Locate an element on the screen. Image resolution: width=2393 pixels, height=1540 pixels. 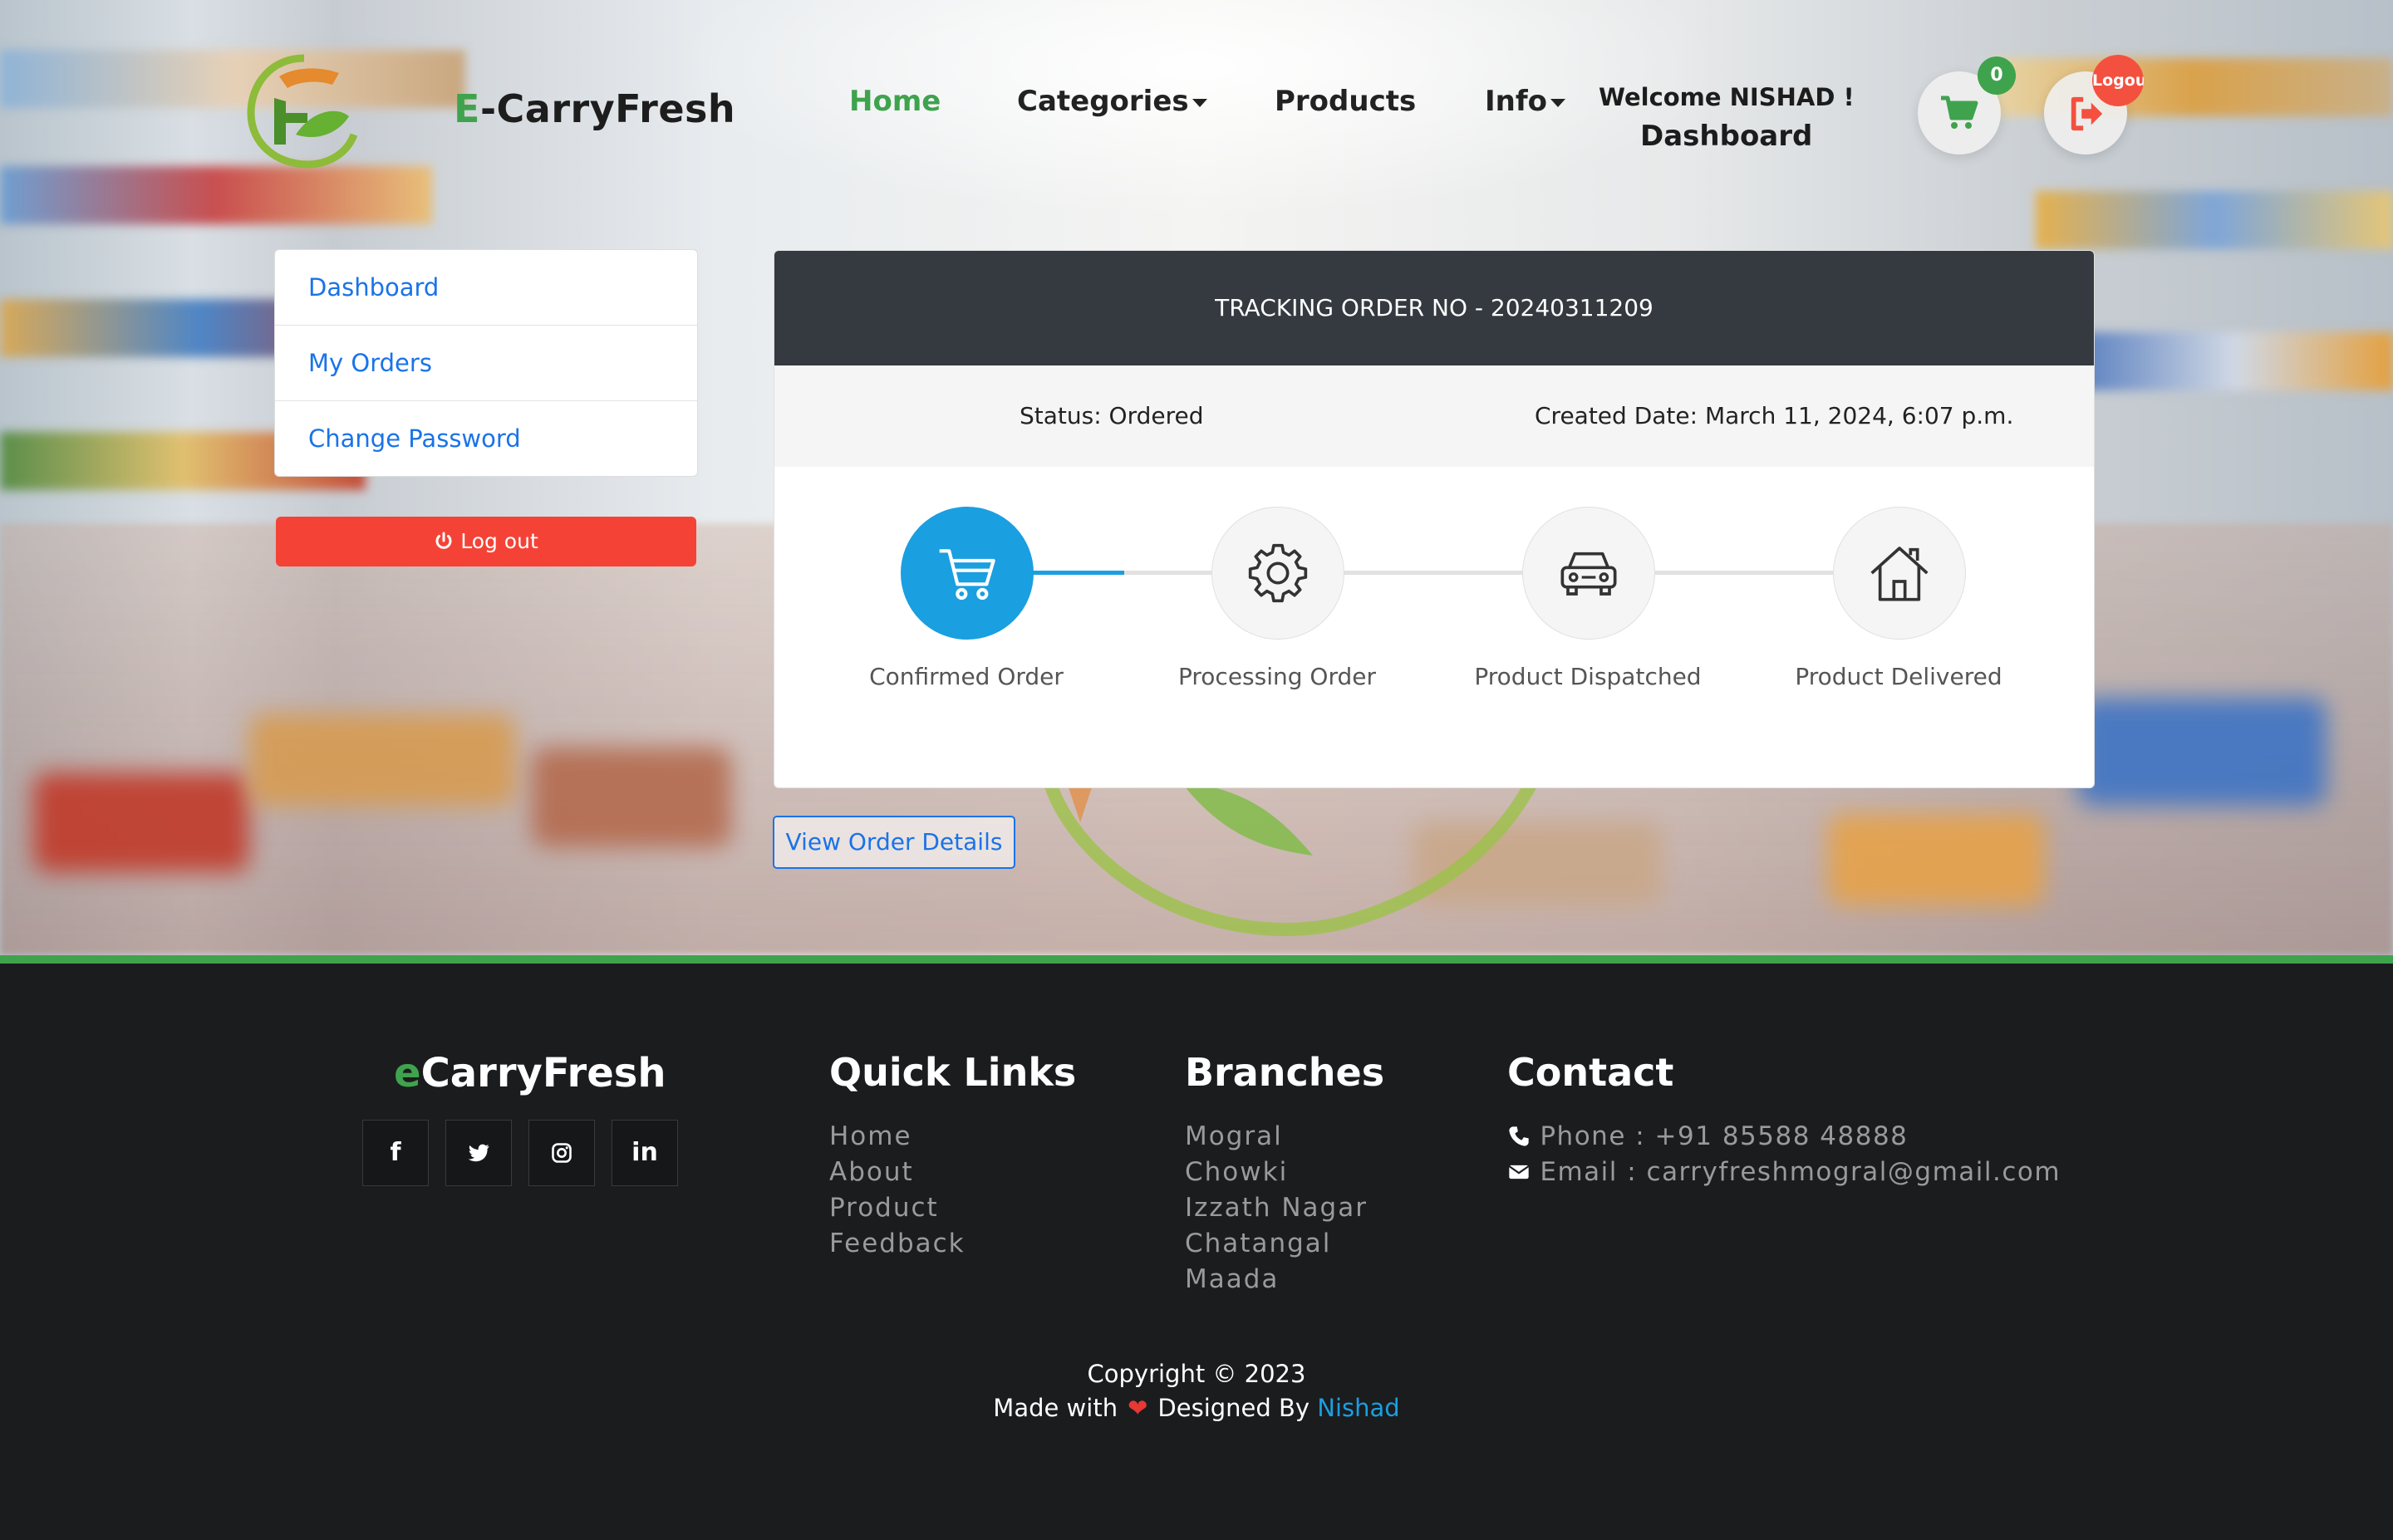
designed-by-text: Designed By is located at coordinates (1233, 1408).